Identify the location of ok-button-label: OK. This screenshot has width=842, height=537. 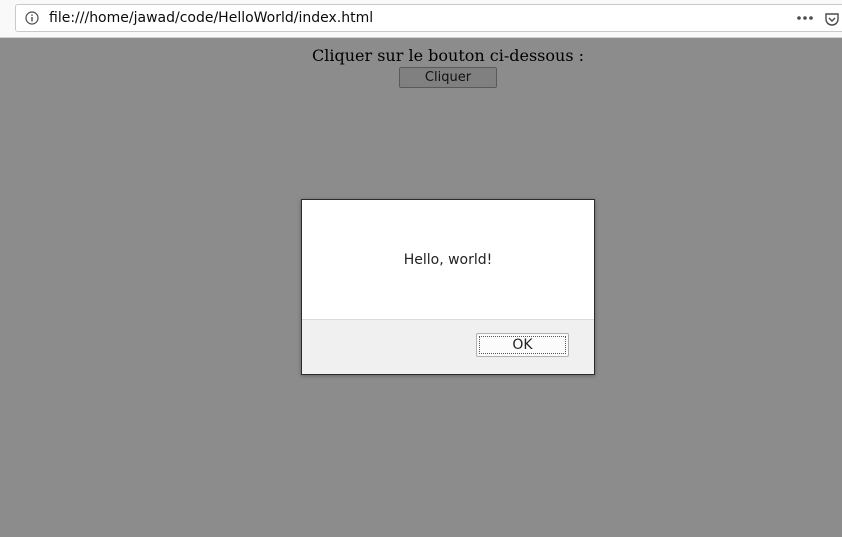
(522, 345).